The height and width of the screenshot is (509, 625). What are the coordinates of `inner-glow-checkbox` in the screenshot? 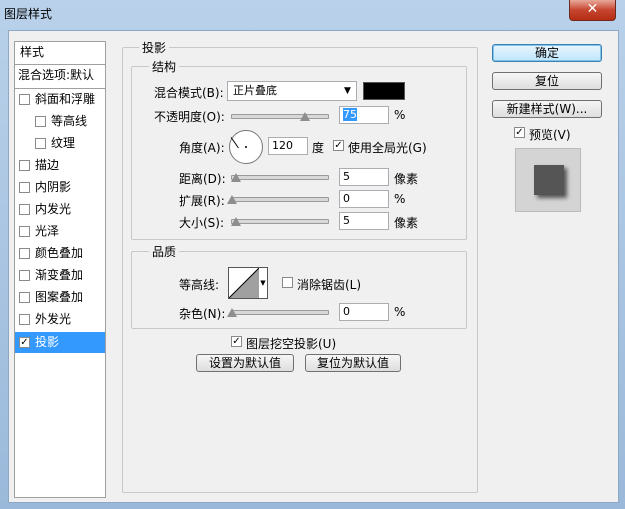 It's located at (24, 209).